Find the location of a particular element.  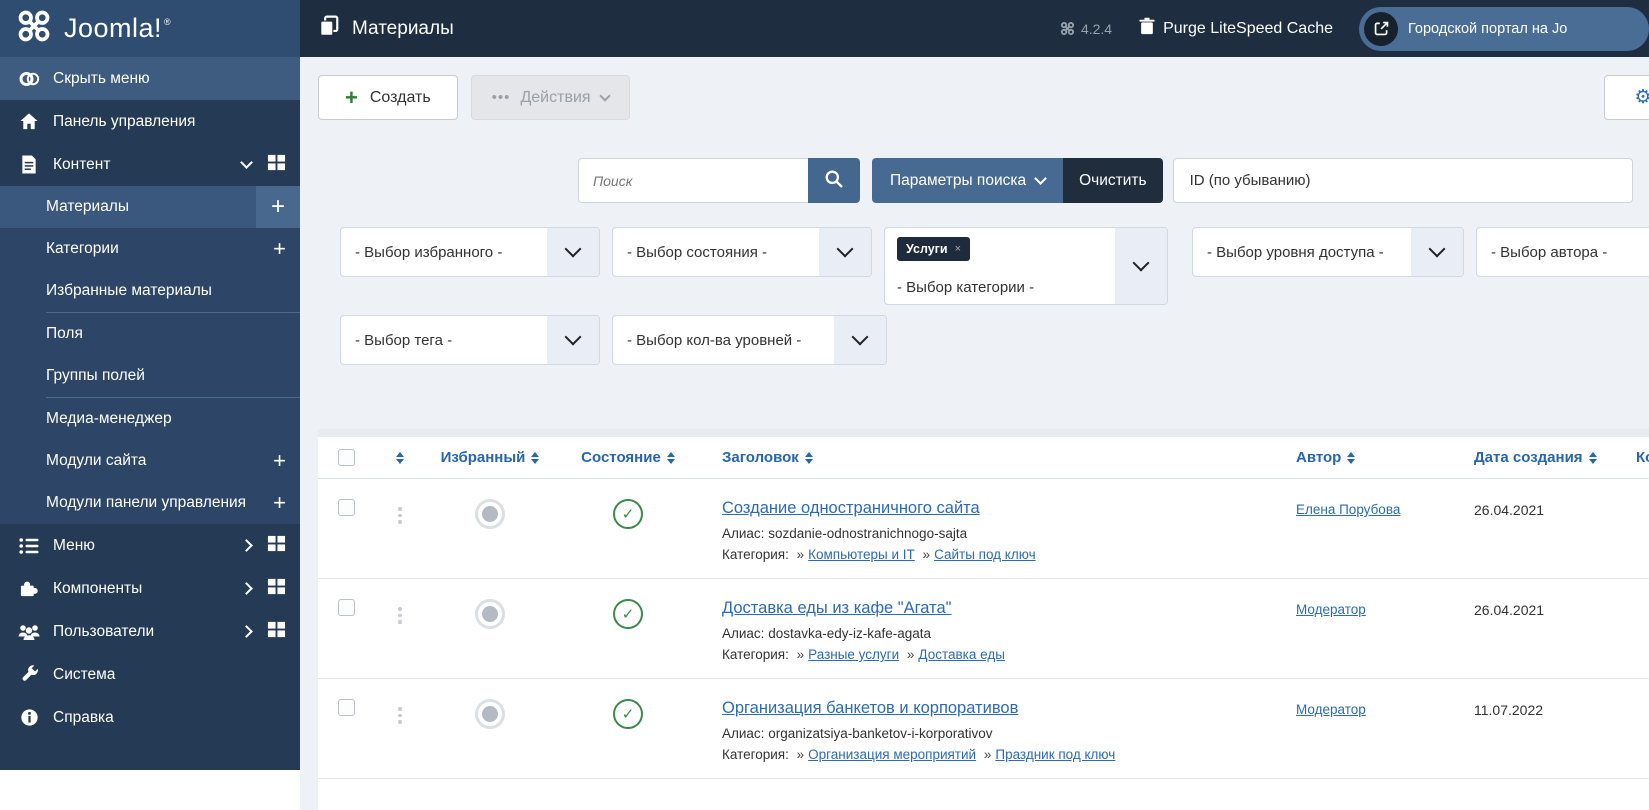

header-date: Дата создания is located at coordinates (1555, 457).